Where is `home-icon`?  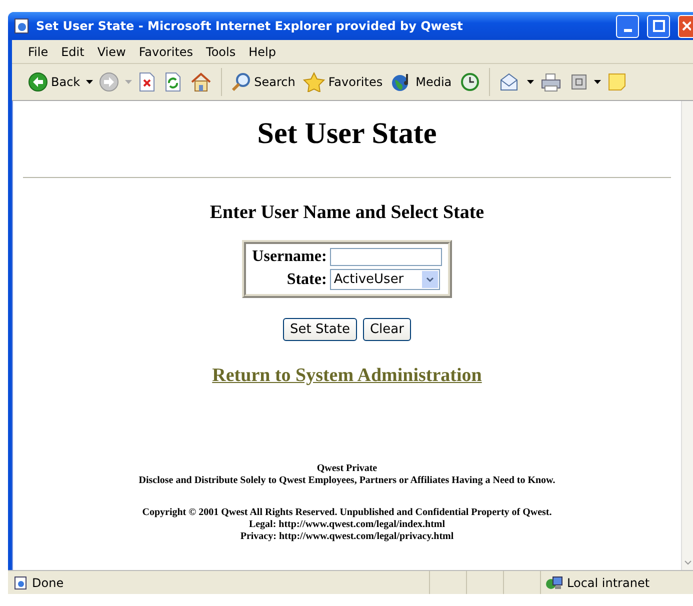
home-icon is located at coordinates (201, 82).